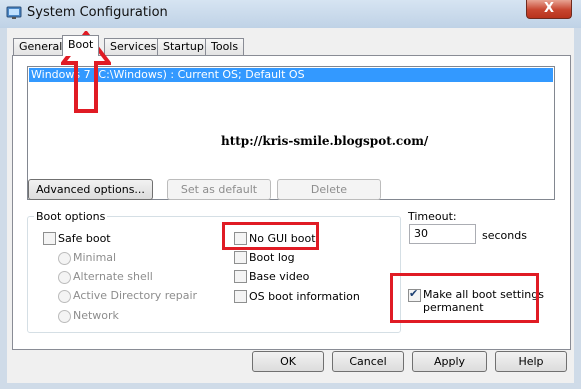 The height and width of the screenshot is (389, 581). Describe the element at coordinates (549, 9) in the screenshot. I see `close-button: X` at that location.